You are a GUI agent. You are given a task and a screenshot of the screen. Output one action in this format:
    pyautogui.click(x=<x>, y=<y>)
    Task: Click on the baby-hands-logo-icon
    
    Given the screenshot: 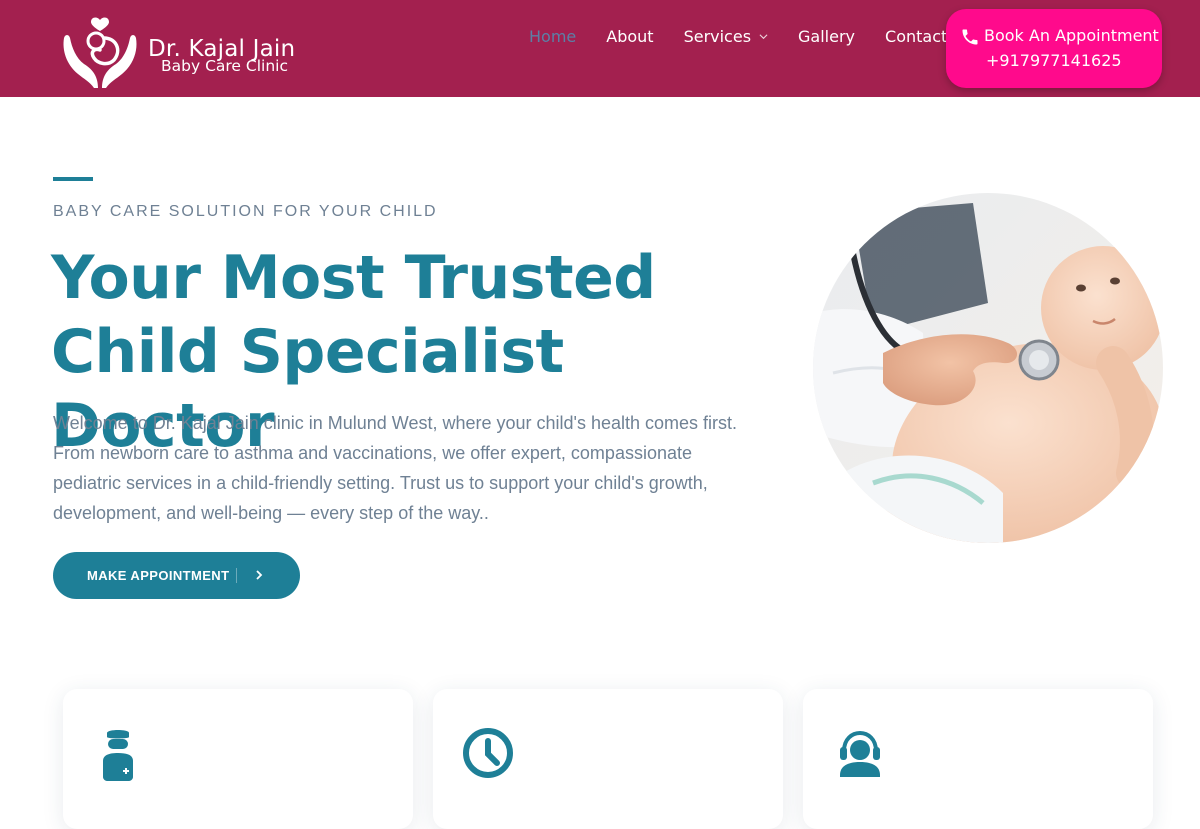 What is the action you would take?
    pyautogui.click(x=100, y=52)
    